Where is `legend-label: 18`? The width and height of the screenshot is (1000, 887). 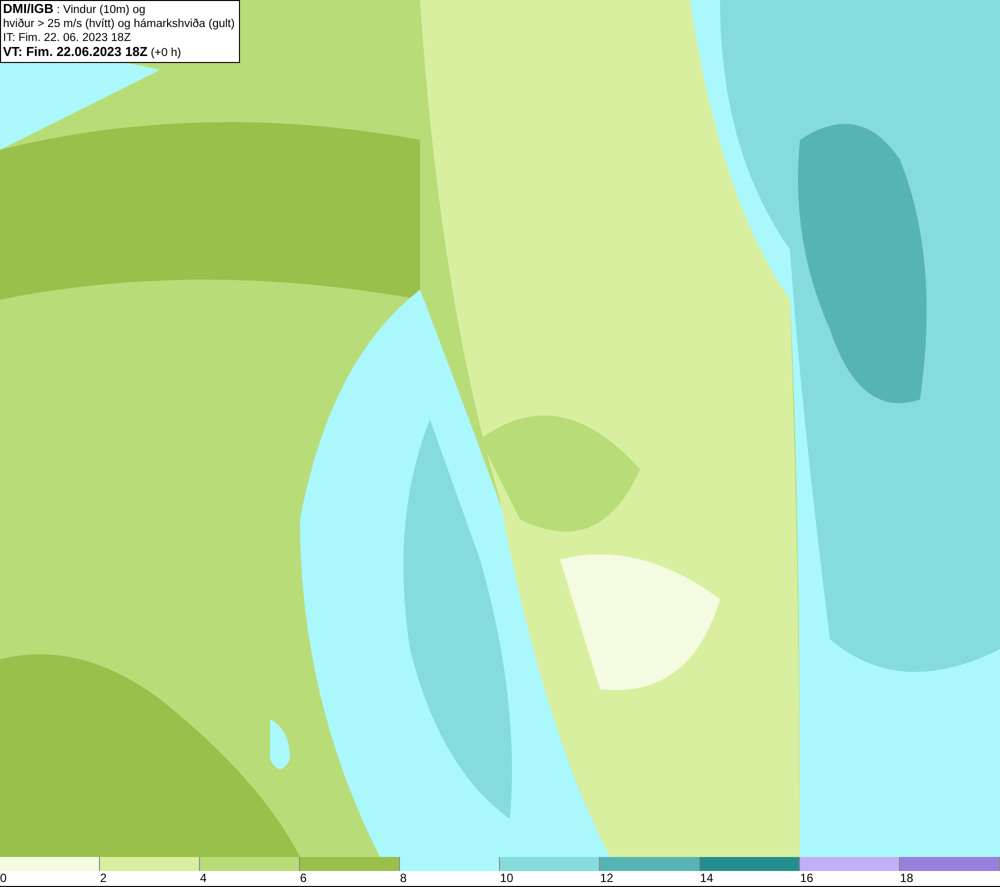
legend-label: 18 is located at coordinates (907, 878).